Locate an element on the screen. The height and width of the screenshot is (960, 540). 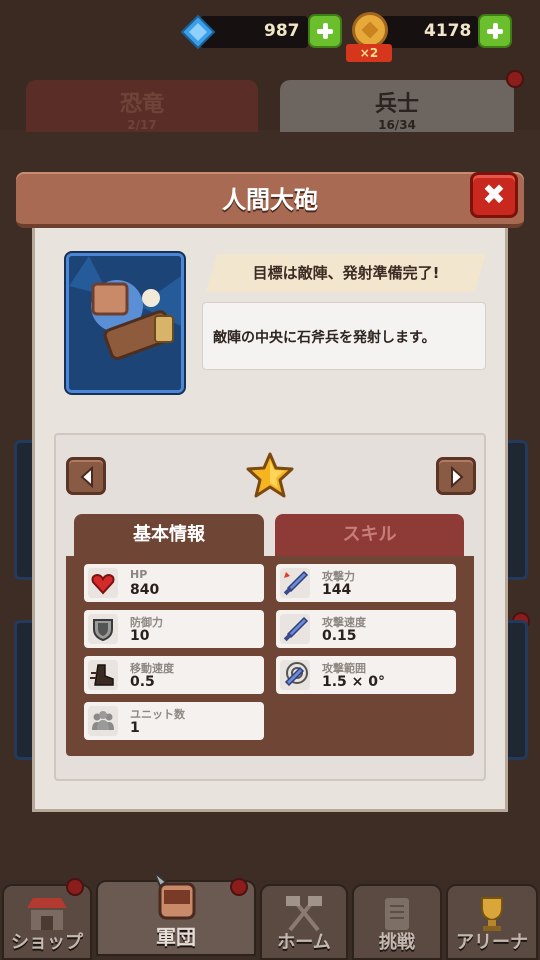
nav-shop: ショップ is located at coordinates (47, 922).